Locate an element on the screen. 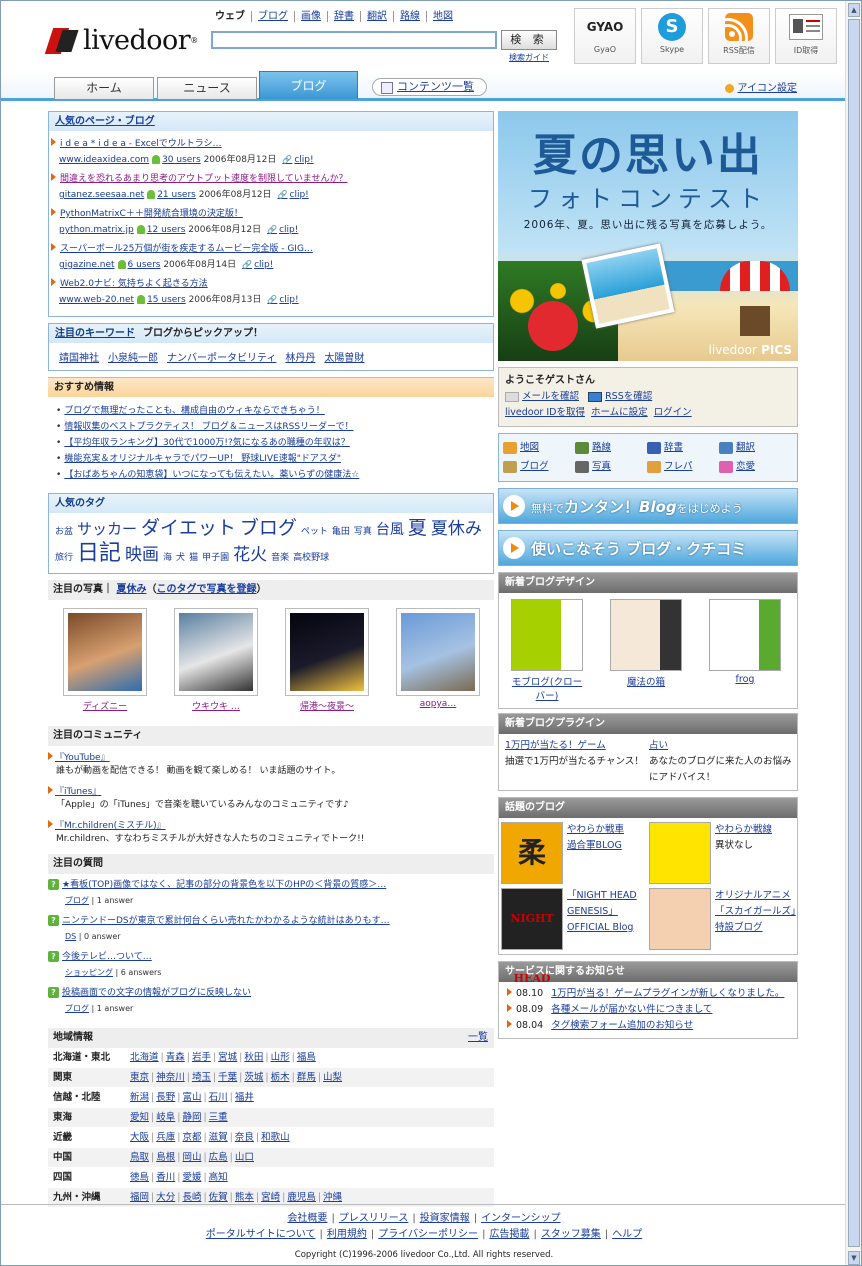  tag-link: 海 is located at coordinates (167, 558).